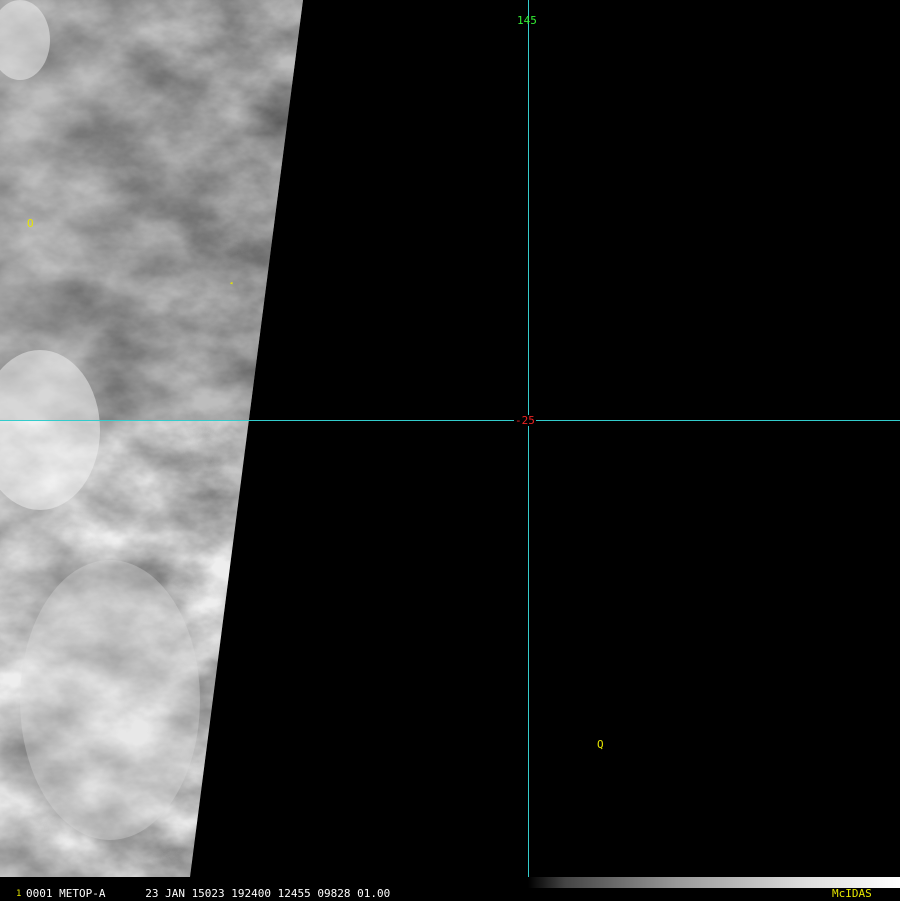  Describe the element at coordinates (600, 744) in the screenshot. I see `station-marker-q: Q` at that location.